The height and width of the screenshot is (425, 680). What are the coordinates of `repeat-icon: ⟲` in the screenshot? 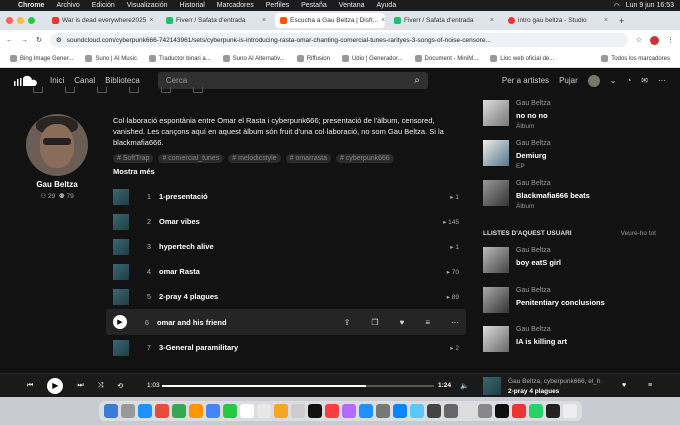 It's located at (120, 386).